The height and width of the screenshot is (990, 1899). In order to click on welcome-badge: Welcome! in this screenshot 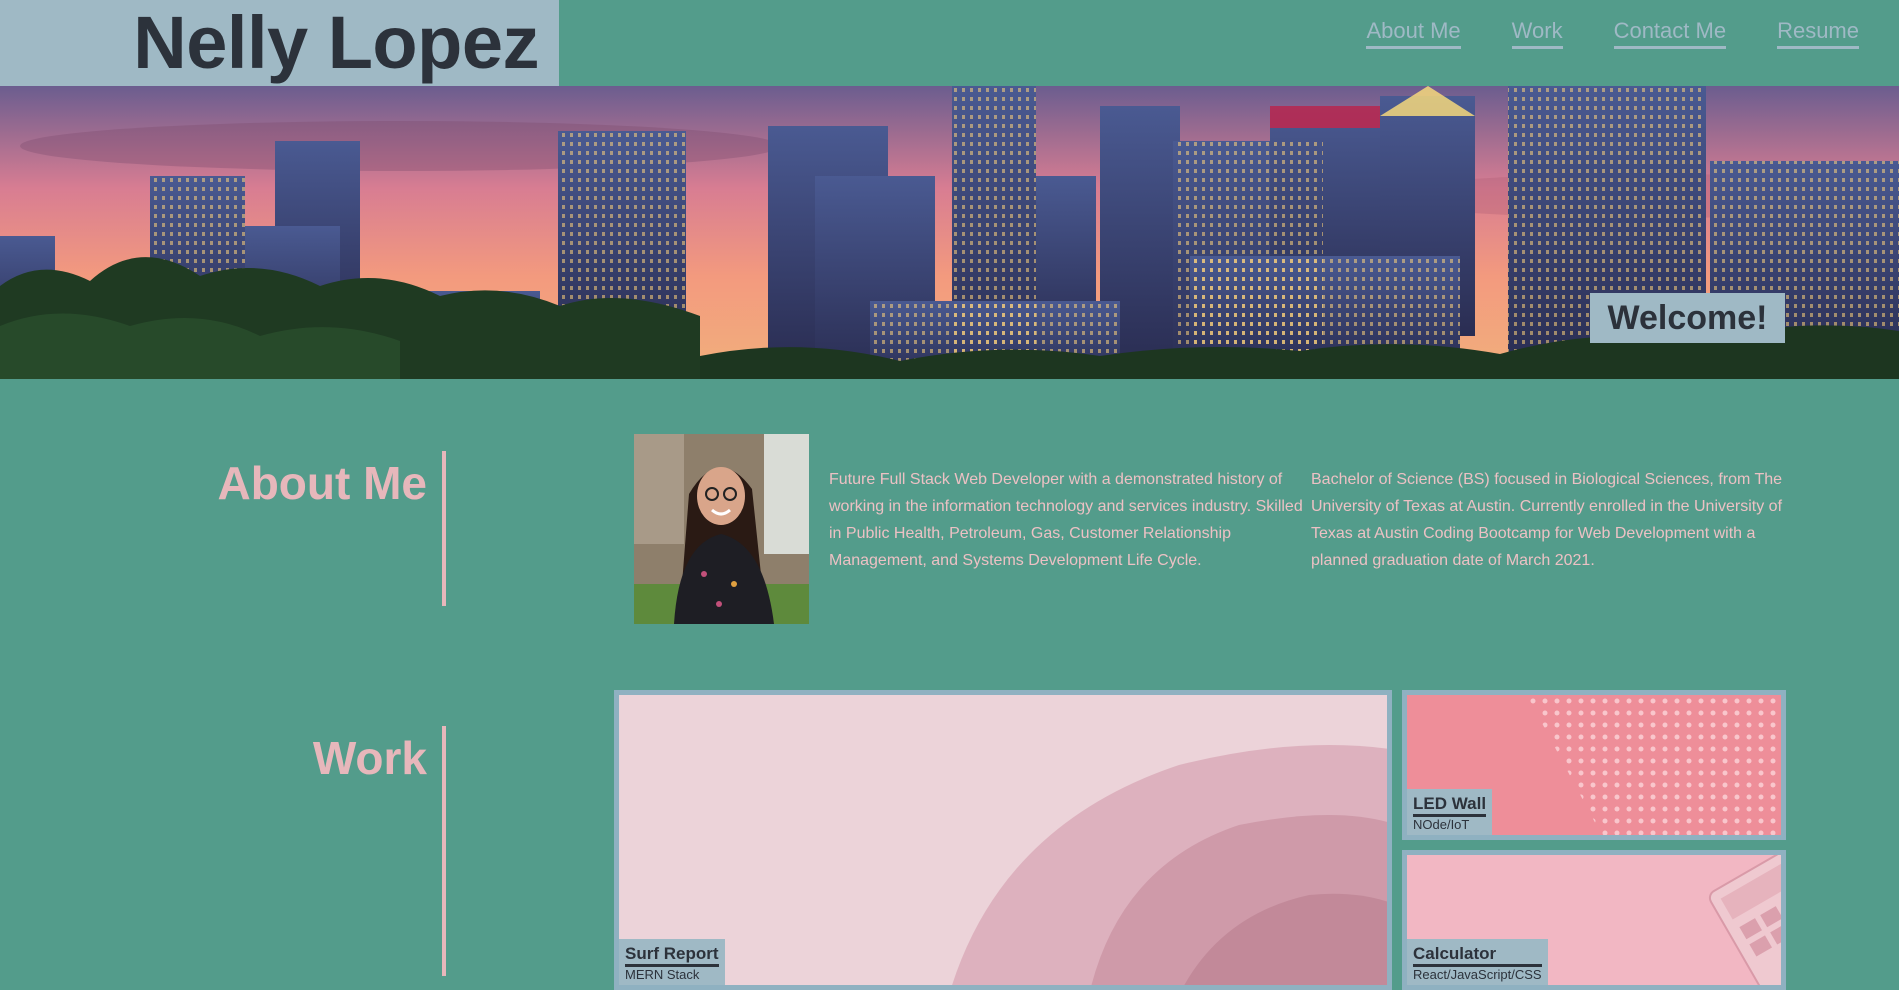, I will do `click(1687, 318)`.